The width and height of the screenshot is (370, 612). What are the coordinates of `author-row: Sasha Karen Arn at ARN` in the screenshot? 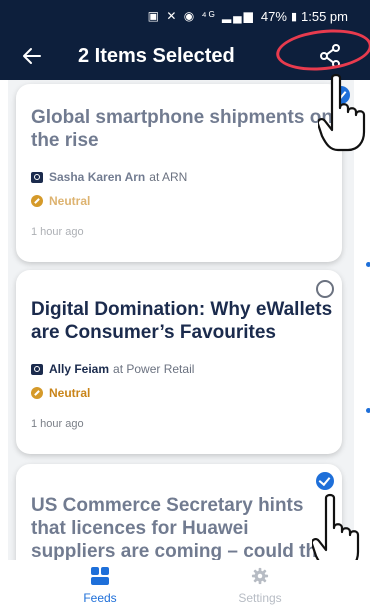 It's located at (109, 177).